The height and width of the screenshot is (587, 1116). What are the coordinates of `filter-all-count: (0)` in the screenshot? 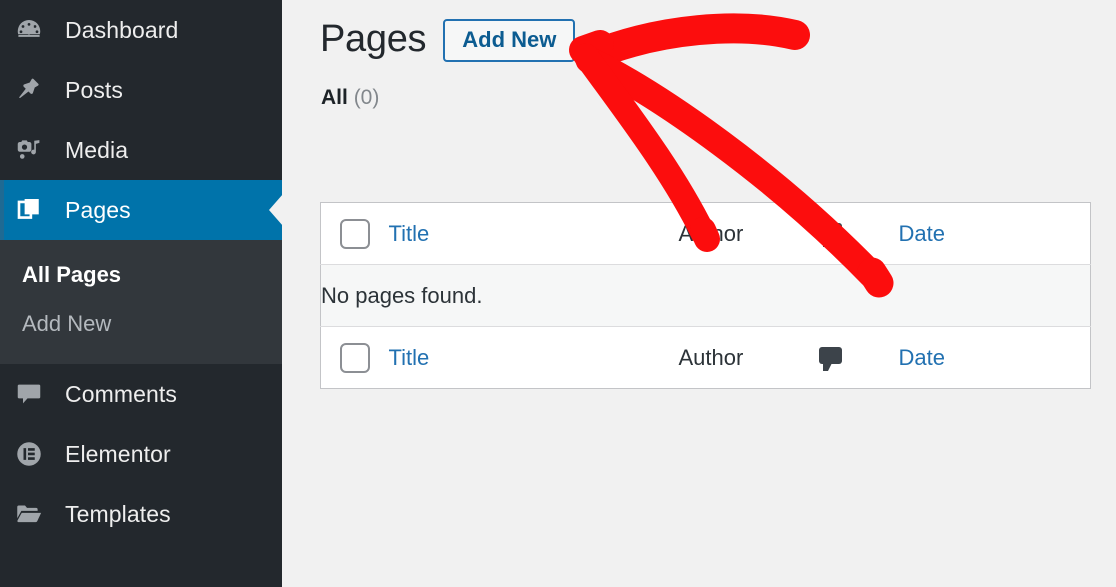 It's located at (366, 97).